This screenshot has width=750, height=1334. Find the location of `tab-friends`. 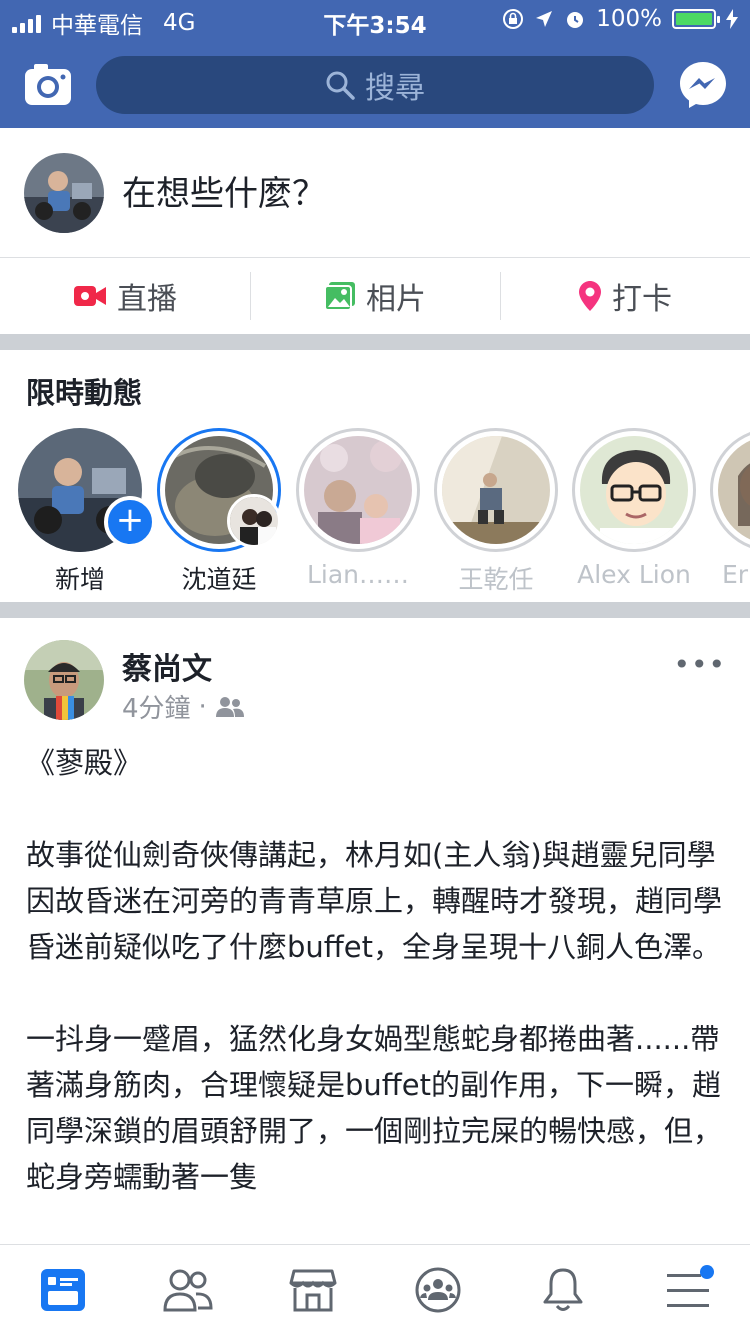

tab-friends is located at coordinates (187, 1289).